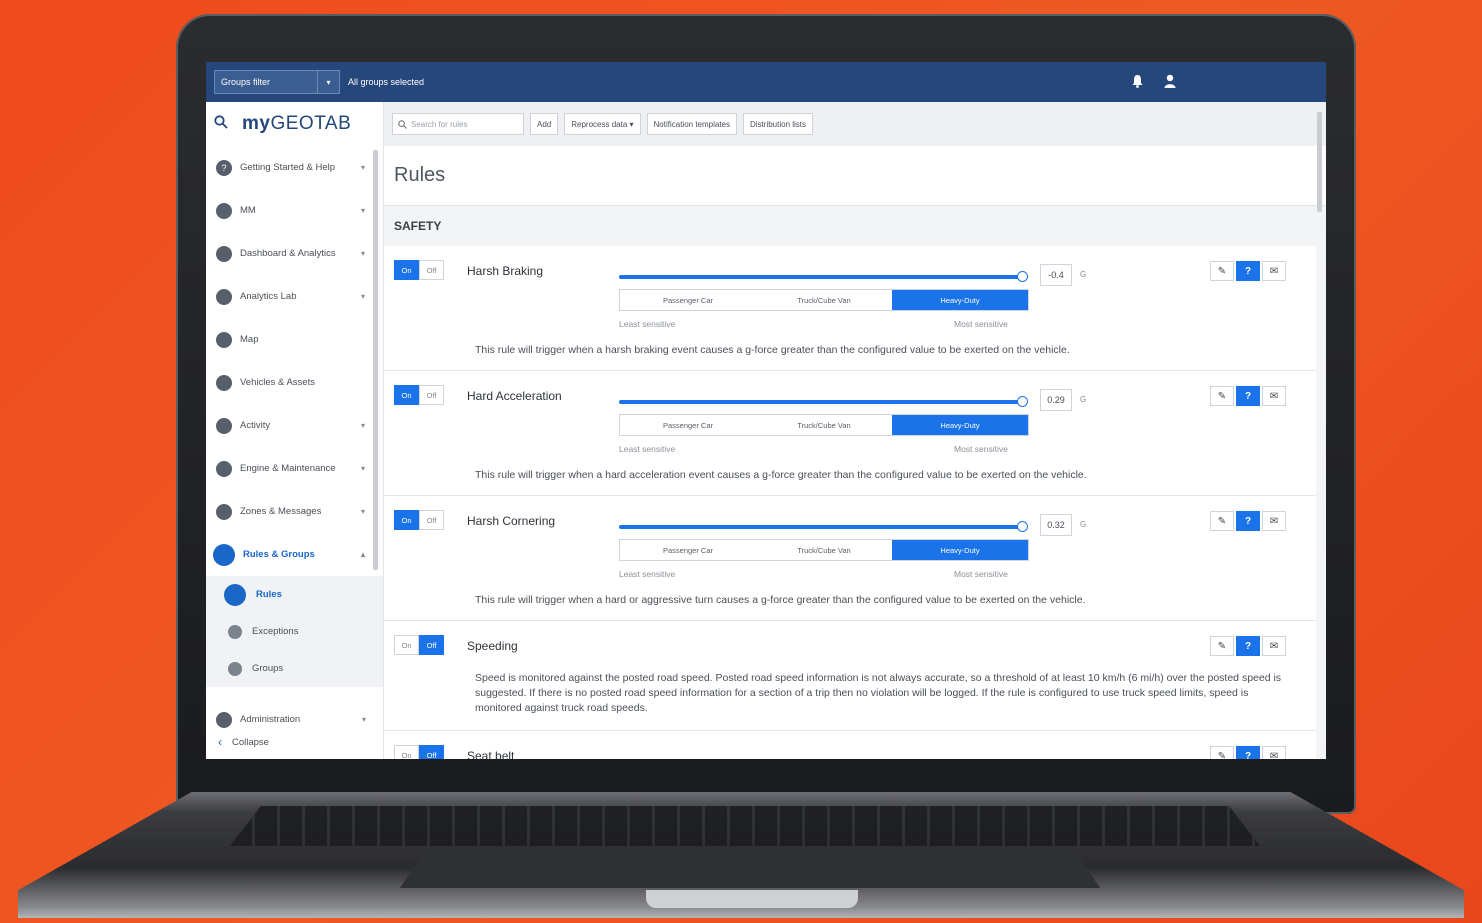 The image size is (1482, 923). I want to click on sidebar-item-getting-started: ? Getting Started & Help ▾, so click(294, 167).